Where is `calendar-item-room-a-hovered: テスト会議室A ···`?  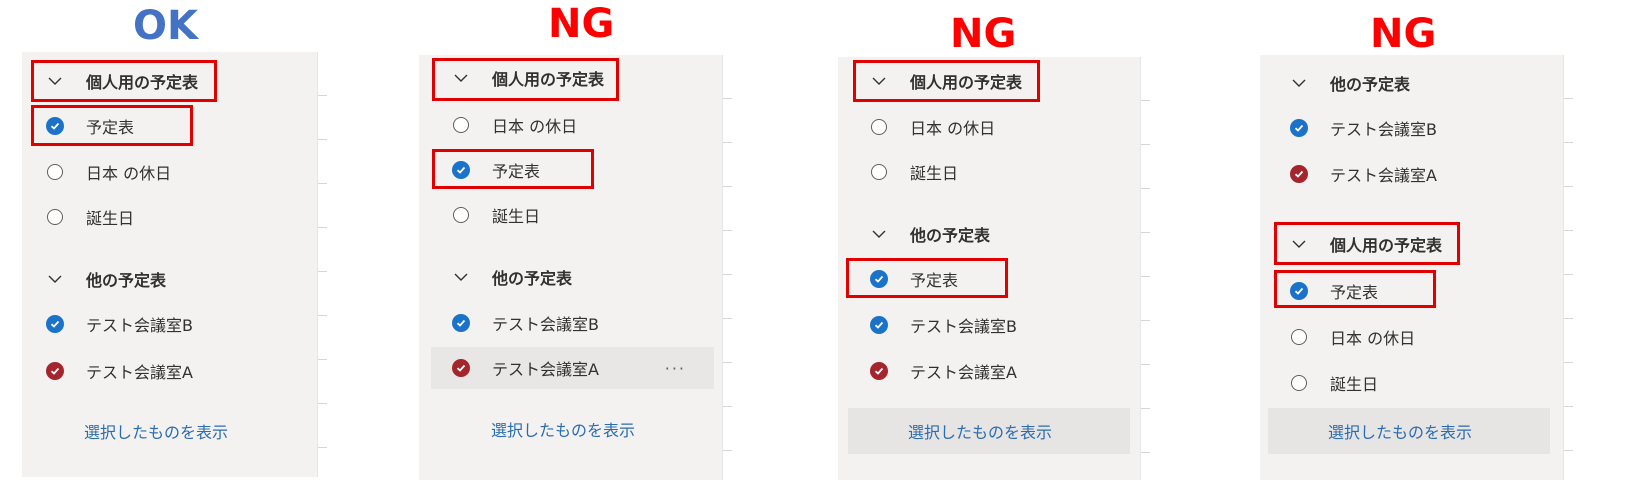 calendar-item-room-a-hovered: テスト会議室A ··· is located at coordinates (572, 368).